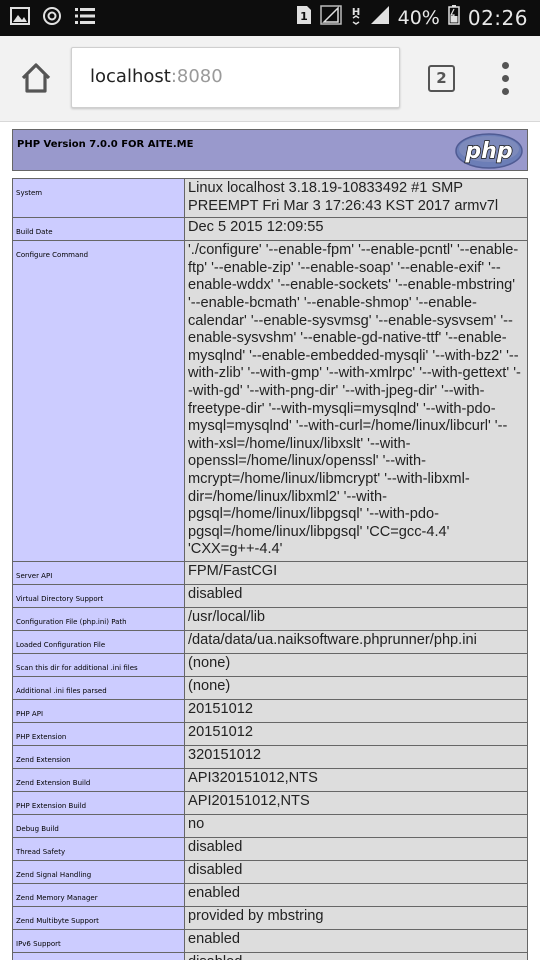  What do you see at coordinates (98, 779) in the screenshot?
I see `row-key-cell: Zend Extension Build` at bounding box center [98, 779].